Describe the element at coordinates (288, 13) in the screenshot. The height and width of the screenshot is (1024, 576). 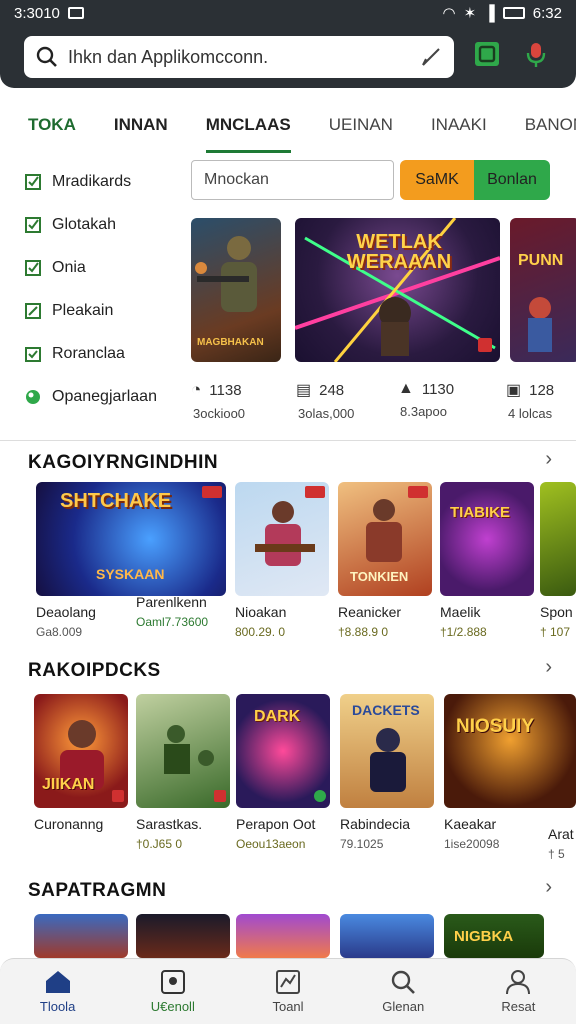
I see `status-bar: 3:3010 ◠ ✶ ▐ 6:32` at that location.